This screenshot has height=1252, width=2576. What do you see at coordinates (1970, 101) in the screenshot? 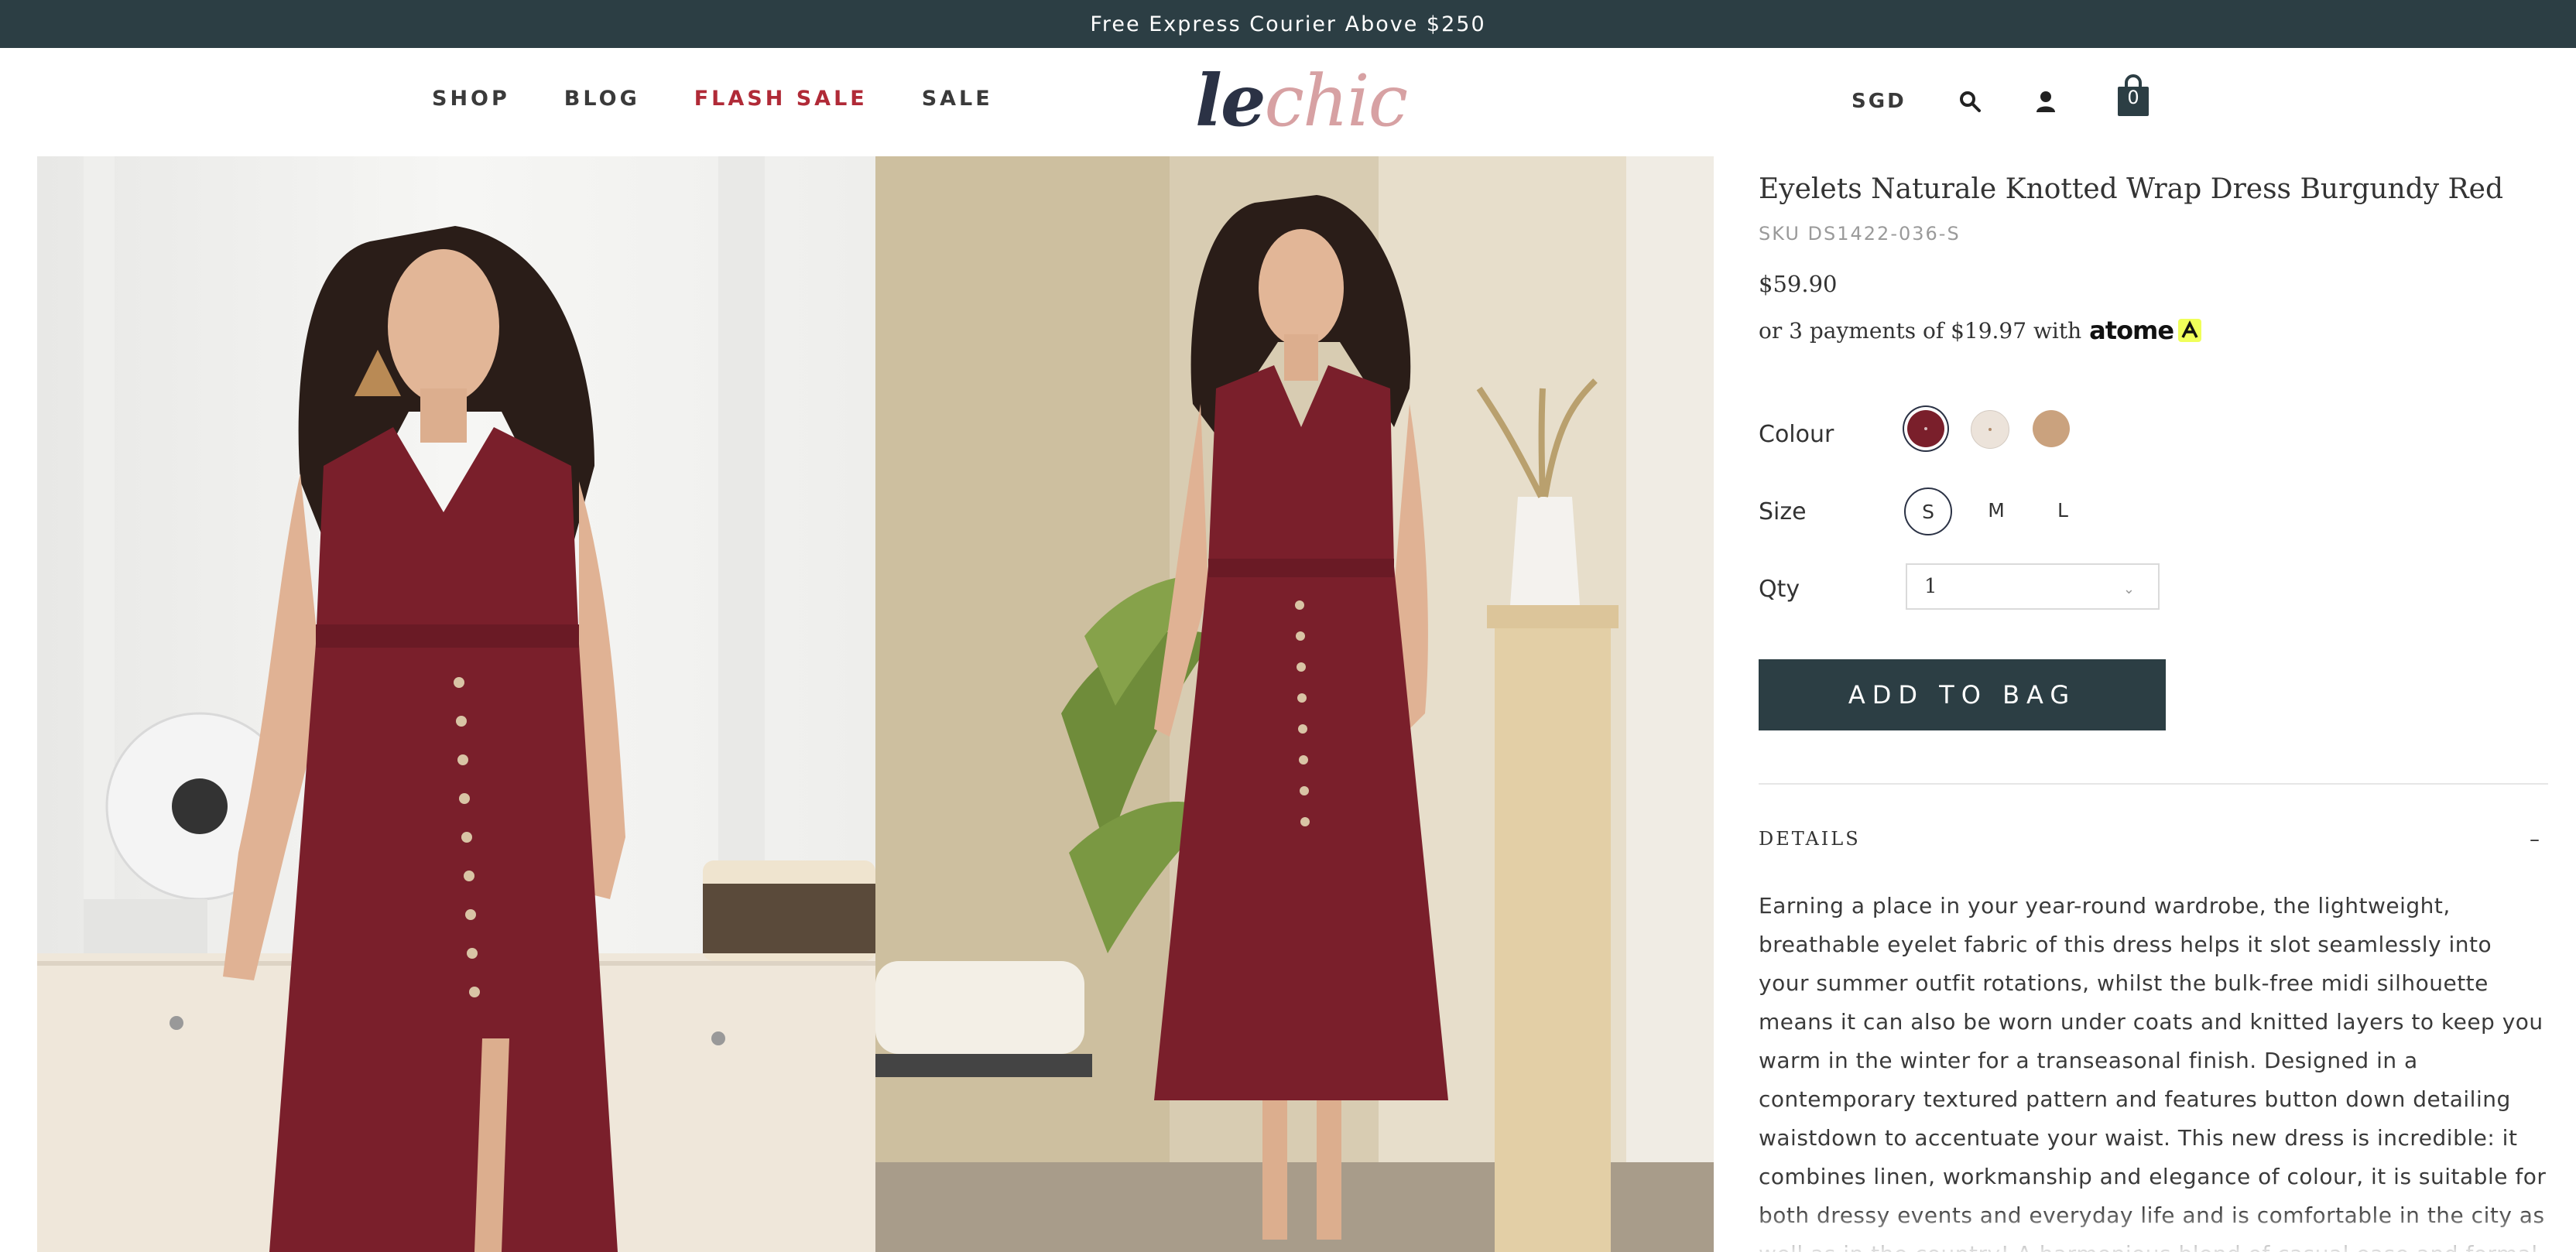
I see `search-icon` at bounding box center [1970, 101].